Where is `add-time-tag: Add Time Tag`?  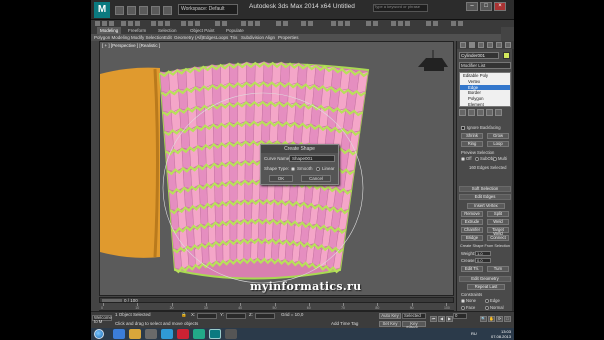
add-time-tag: Add Time Tag is located at coordinates (344, 323).